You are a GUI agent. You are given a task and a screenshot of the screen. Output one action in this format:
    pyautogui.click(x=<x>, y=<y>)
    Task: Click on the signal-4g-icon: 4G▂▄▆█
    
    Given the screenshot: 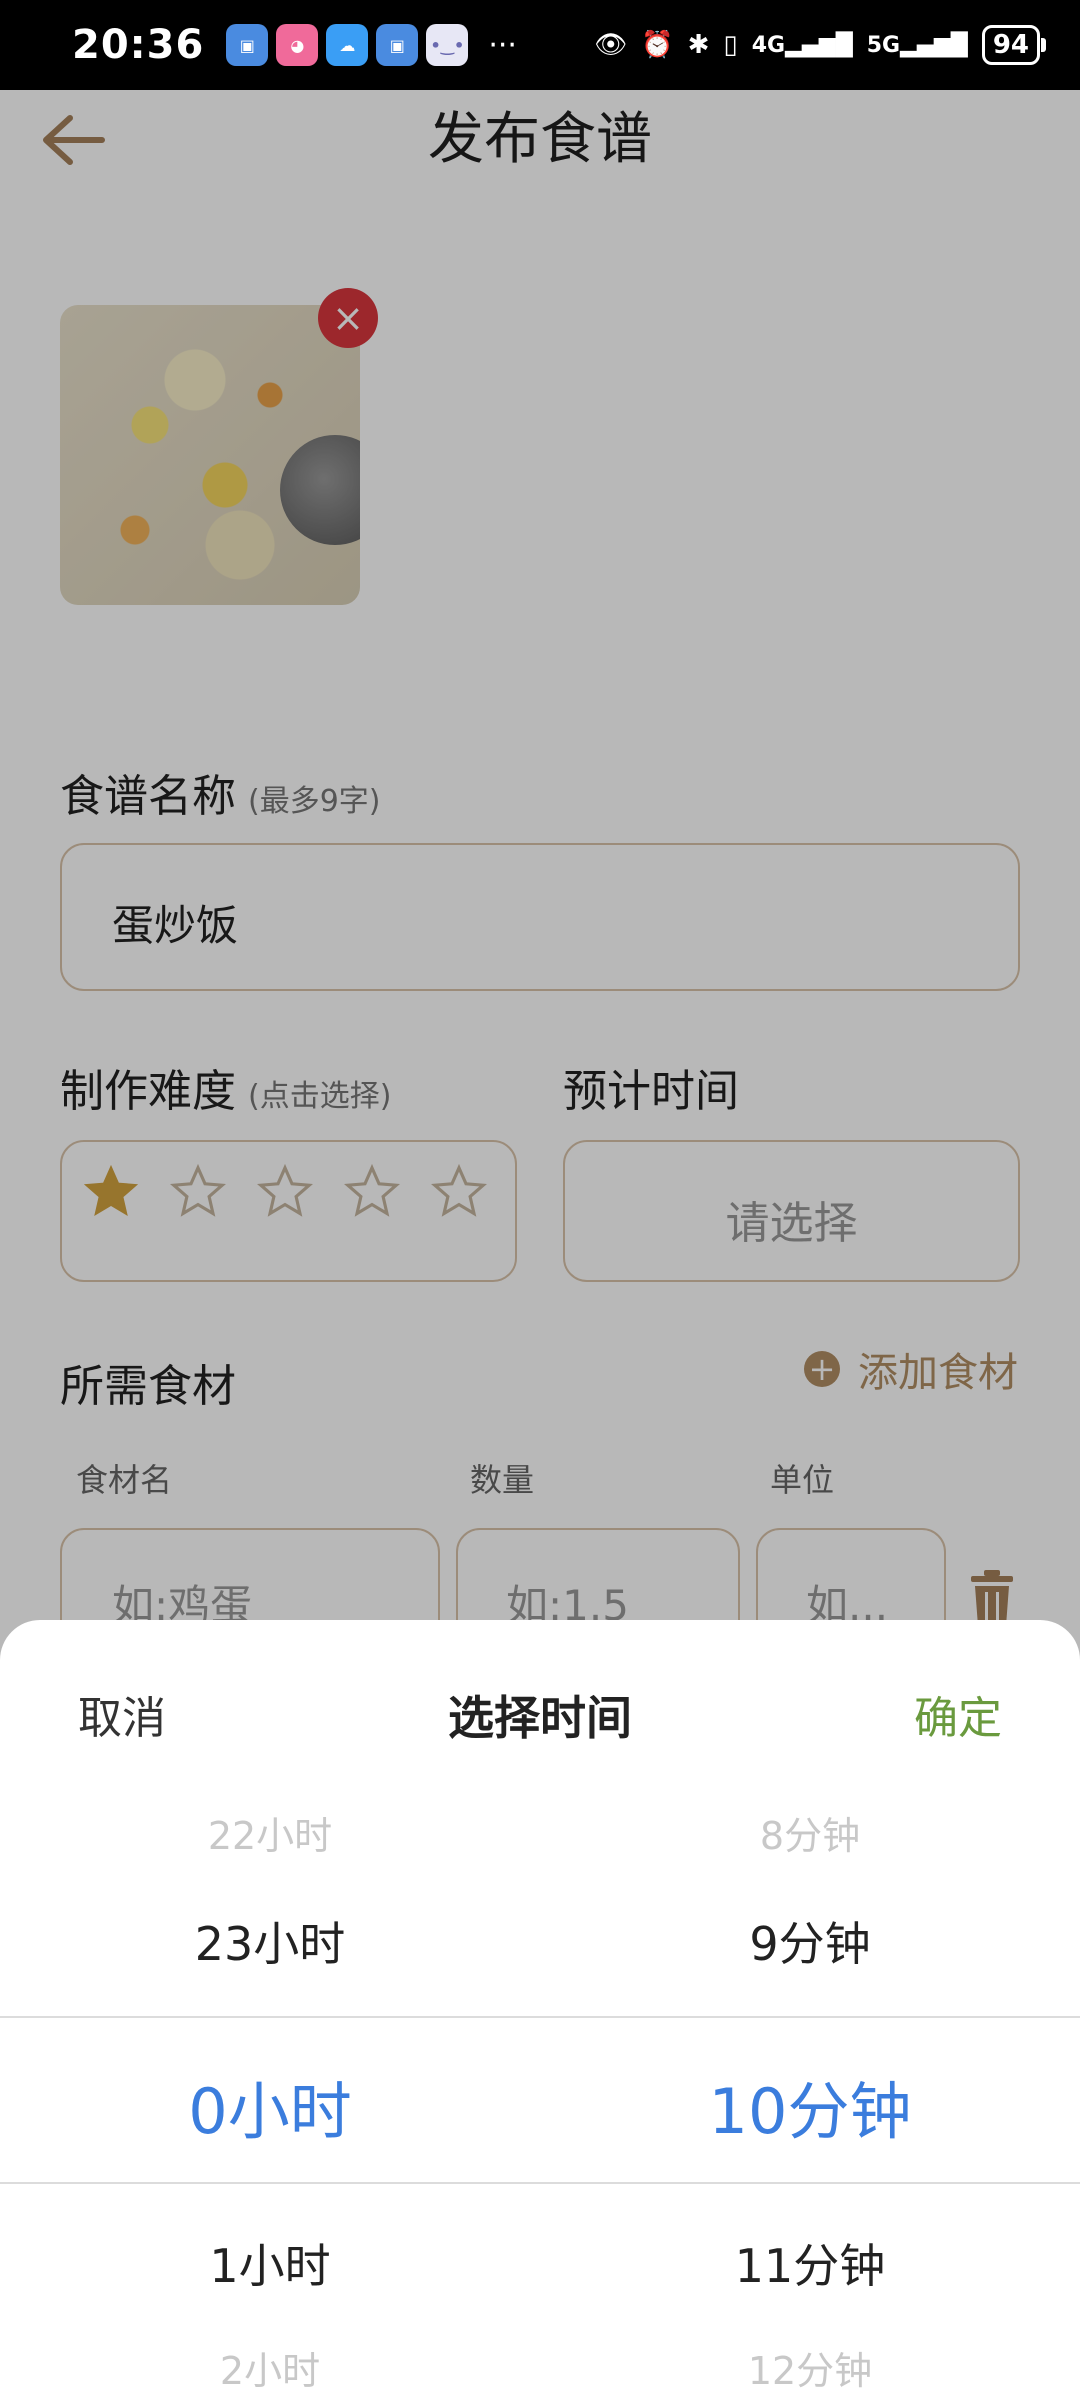 What is the action you would take?
    pyautogui.click(x=802, y=45)
    